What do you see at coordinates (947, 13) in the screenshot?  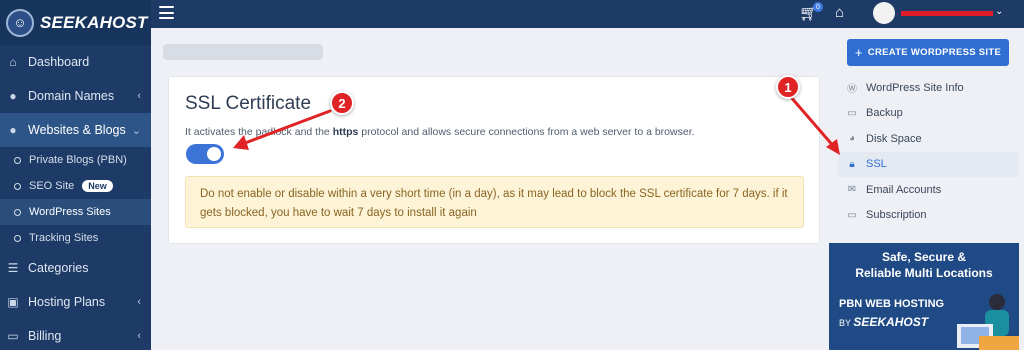 I see `redacted-username` at bounding box center [947, 13].